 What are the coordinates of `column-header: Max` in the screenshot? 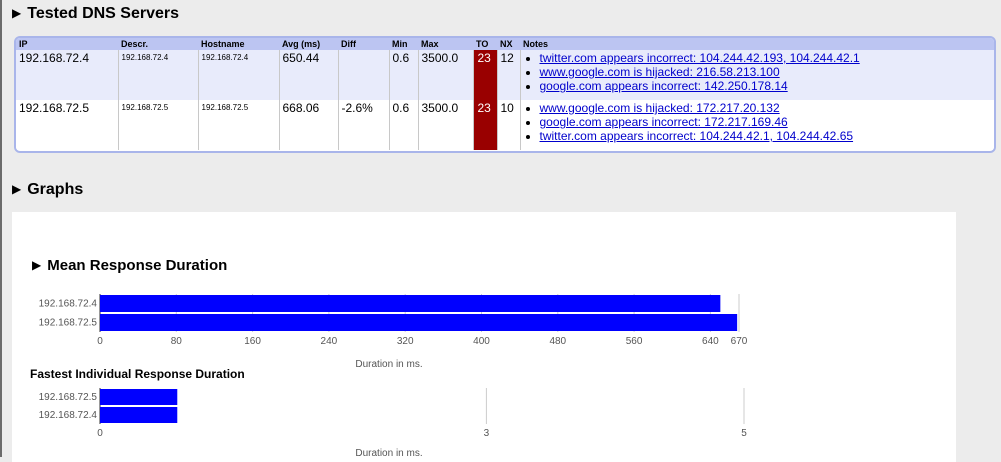 It's located at (445, 44).